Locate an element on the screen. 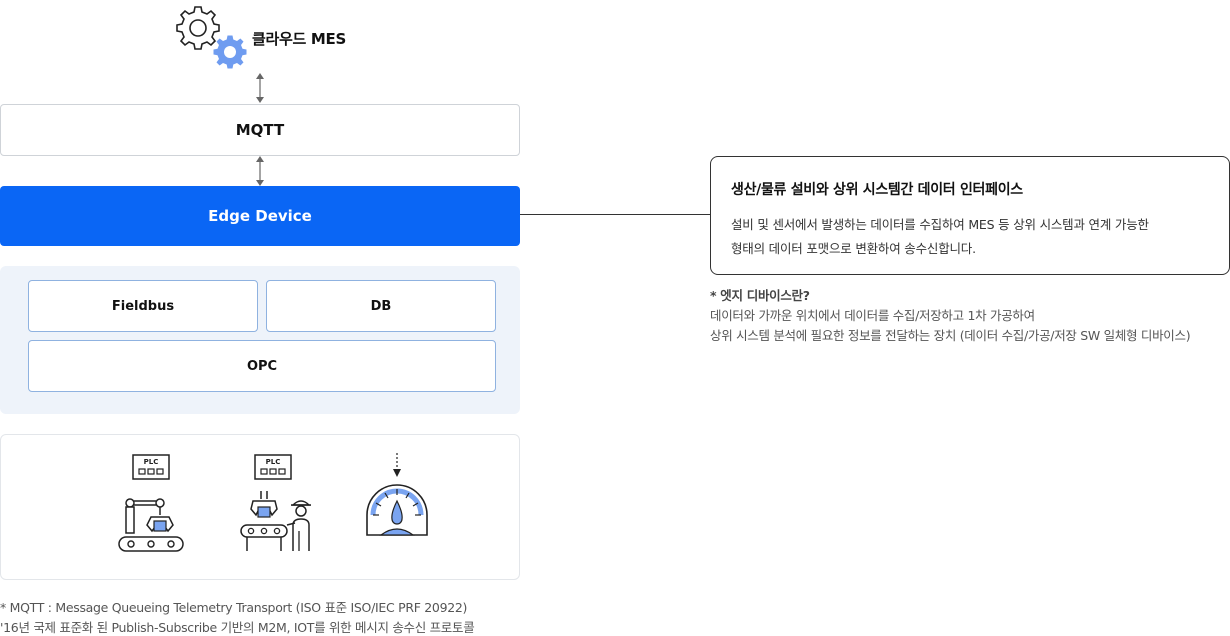  mqtt-label: MQTT is located at coordinates (260, 130).